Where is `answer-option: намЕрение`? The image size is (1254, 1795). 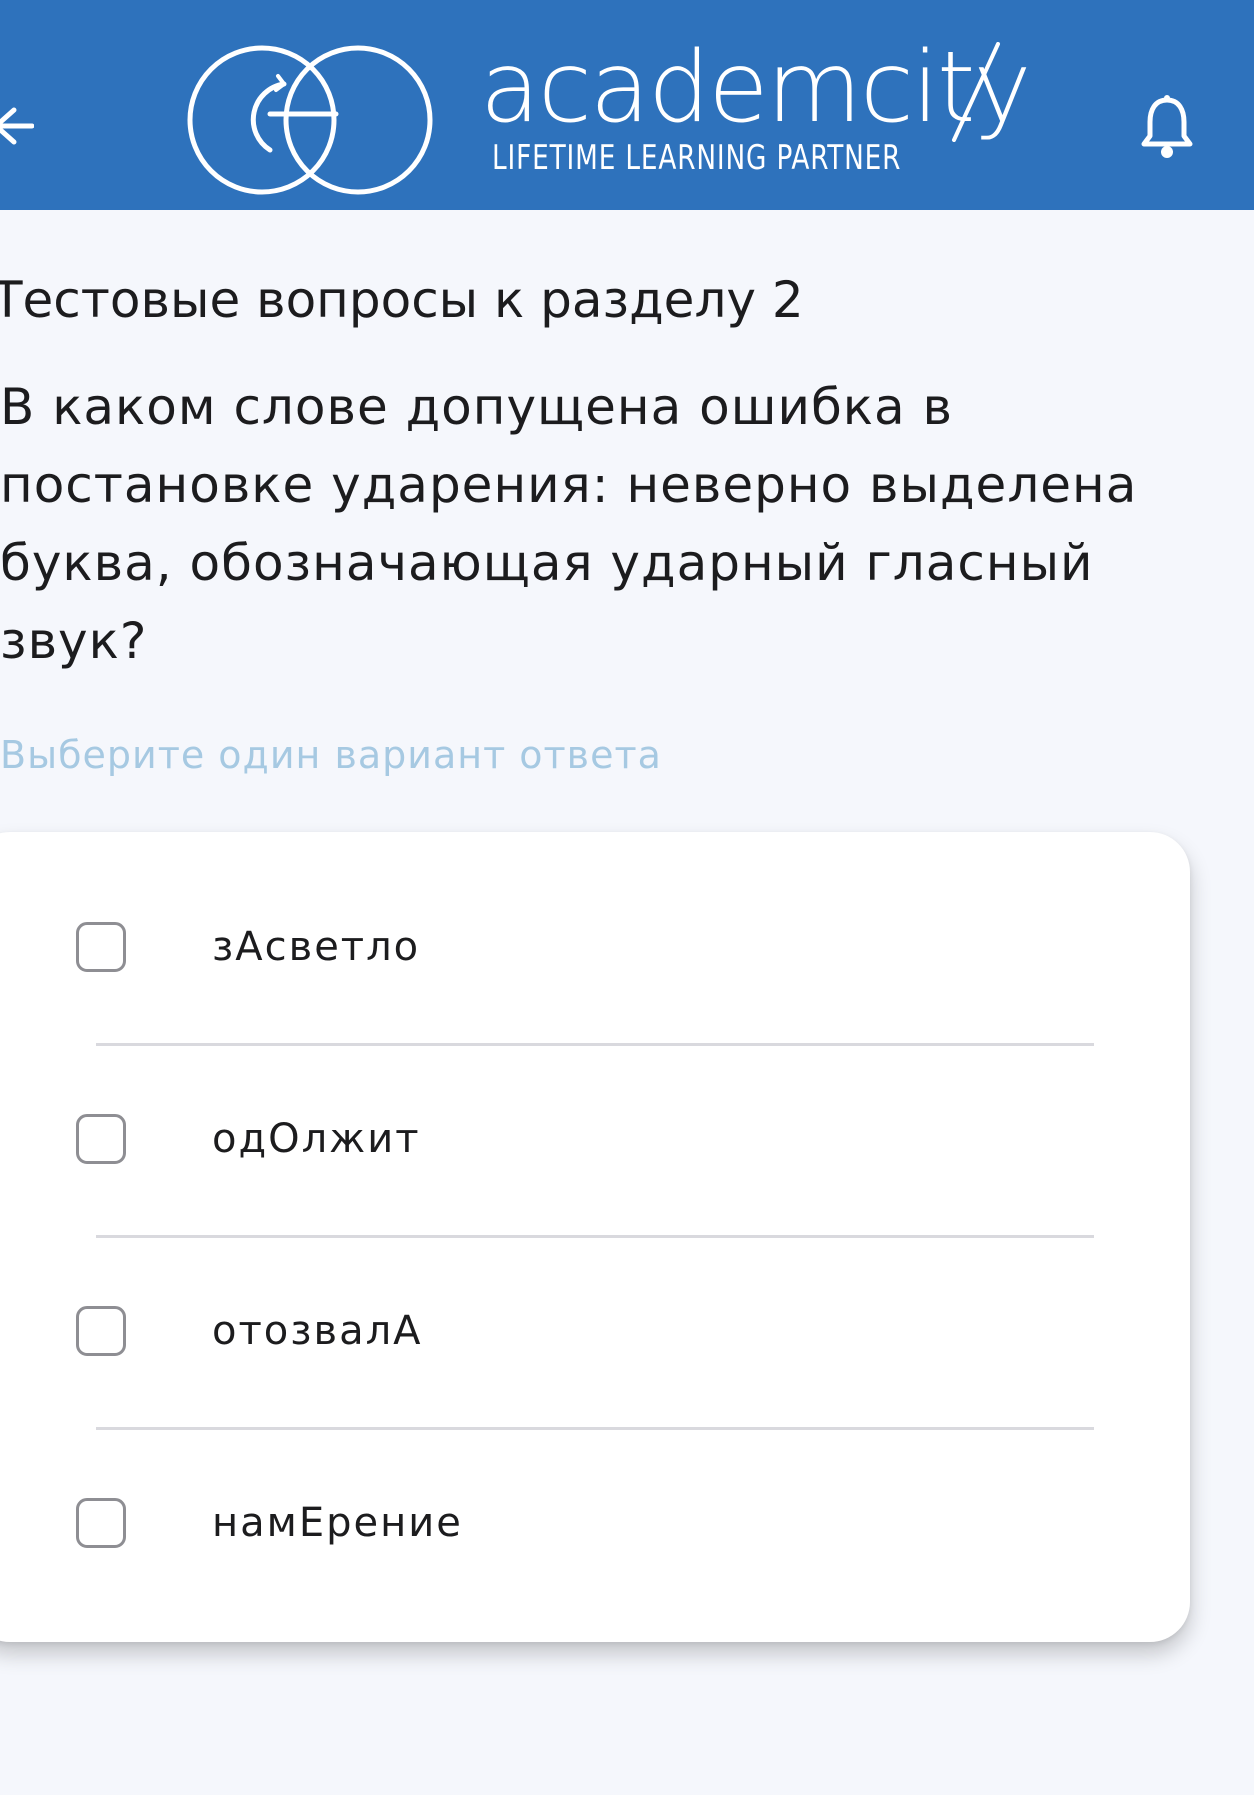
answer-option: намЕрение is located at coordinates (595, 1522).